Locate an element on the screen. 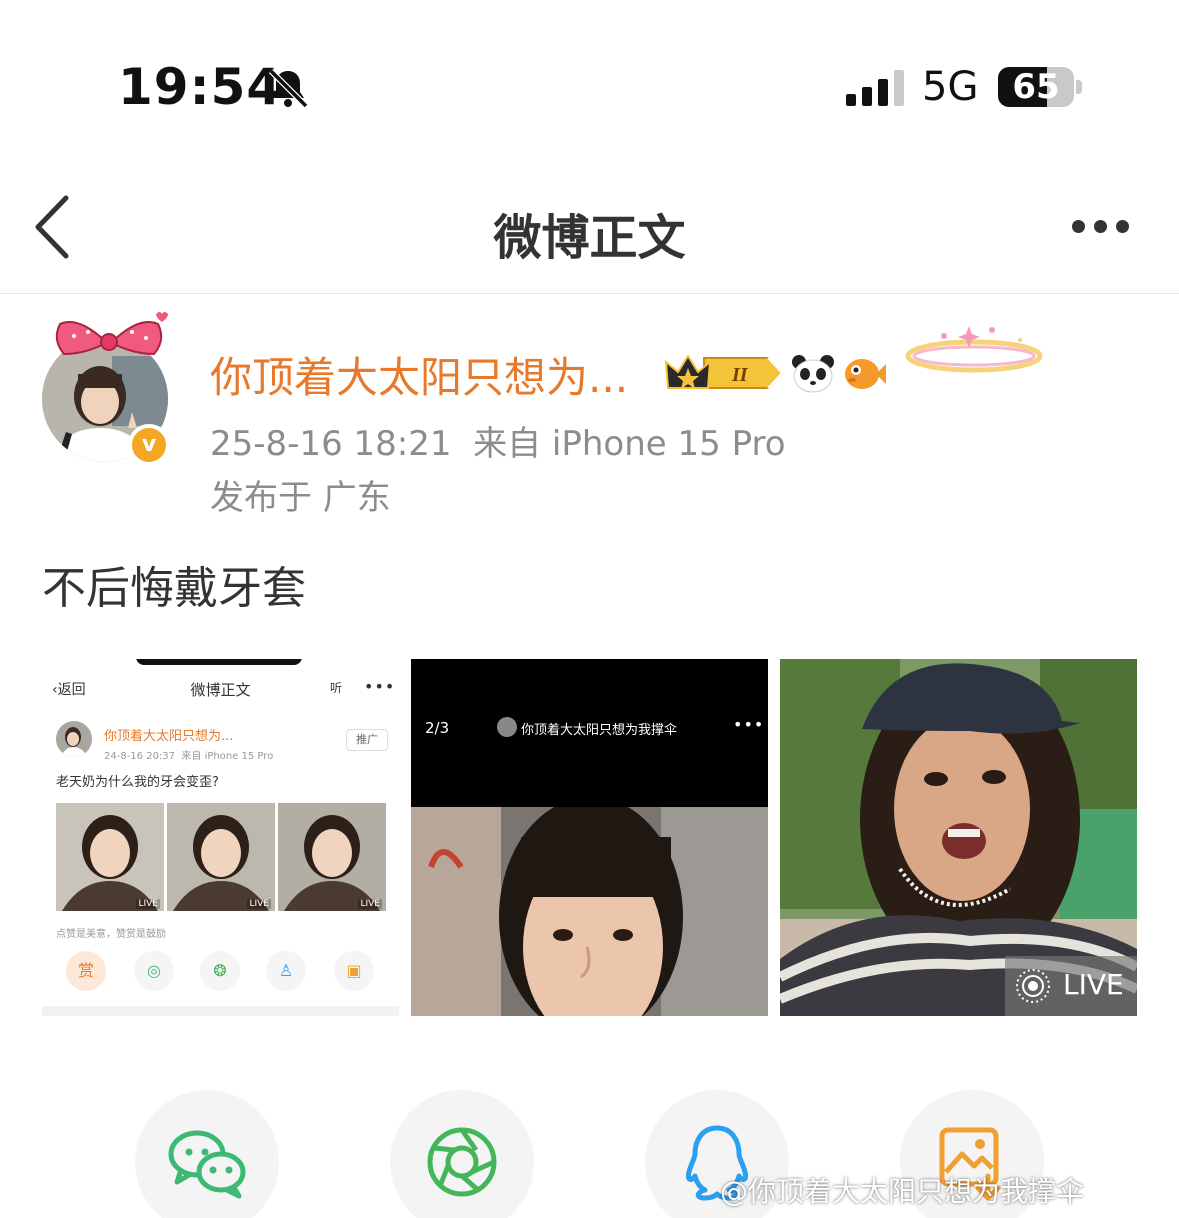 The height and width of the screenshot is (1218, 1179). crown-level-badge-icon: II is located at coordinates (724, 373).